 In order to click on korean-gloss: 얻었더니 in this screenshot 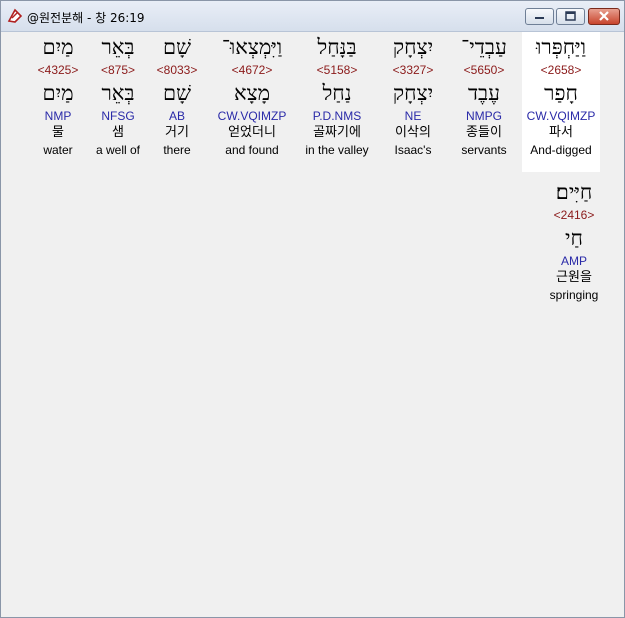, I will do `click(252, 132)`.